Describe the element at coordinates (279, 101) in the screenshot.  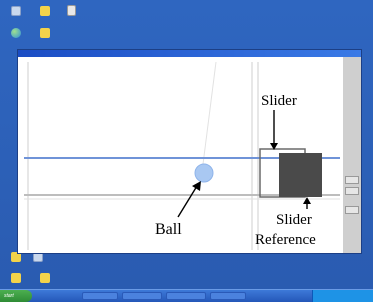
I see `slider-annotation: Slider` at that location.